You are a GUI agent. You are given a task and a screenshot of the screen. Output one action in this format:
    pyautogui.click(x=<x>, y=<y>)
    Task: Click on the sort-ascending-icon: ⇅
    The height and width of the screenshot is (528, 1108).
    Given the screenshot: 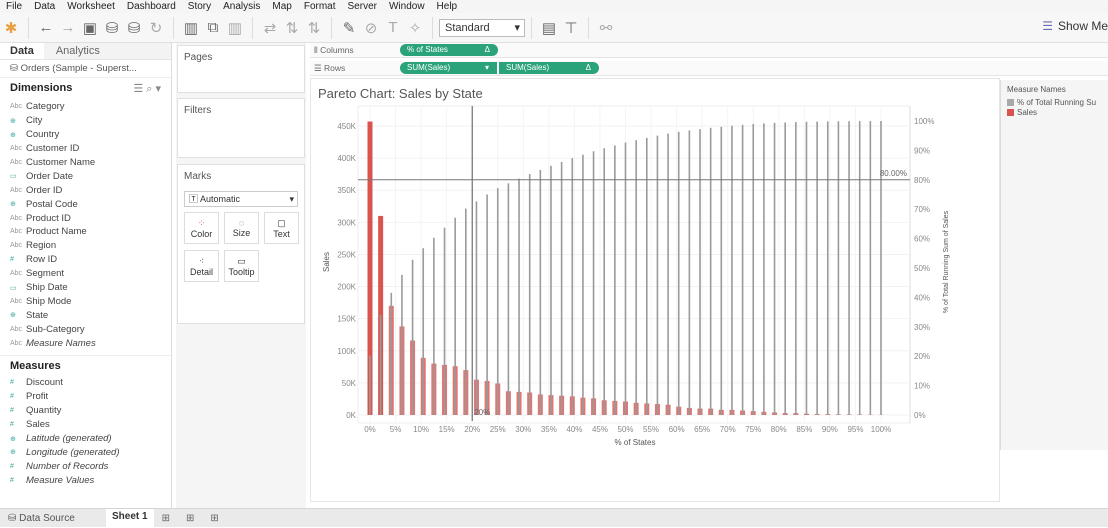 What is the action you would take?
    pyautogui.click(x=292, y=28)
    